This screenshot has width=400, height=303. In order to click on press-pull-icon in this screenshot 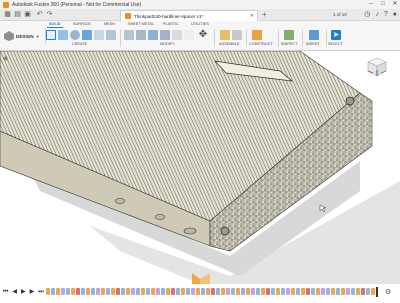, I will do `click(129, 35)`.